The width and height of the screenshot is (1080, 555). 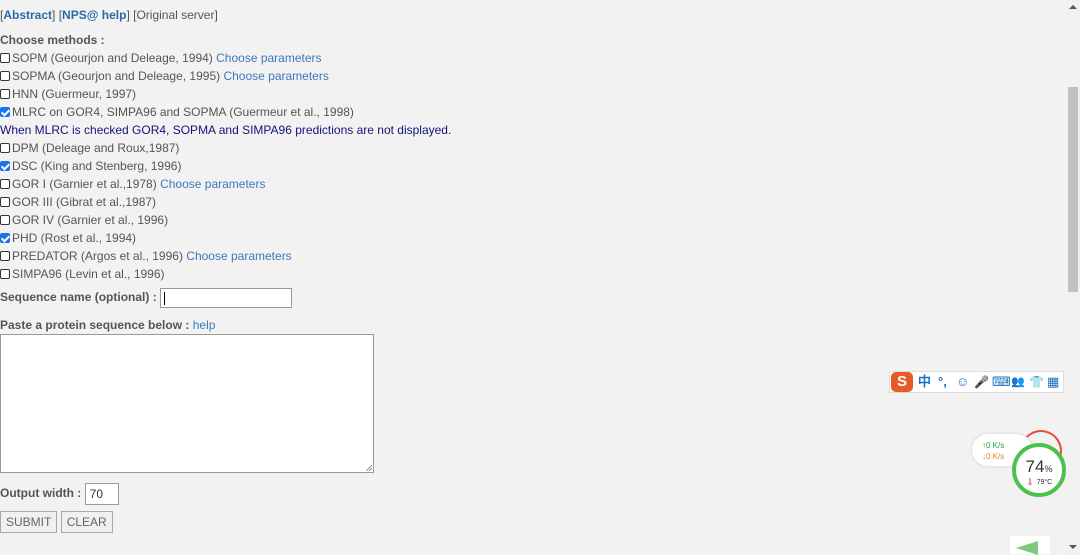 I want to click on method-checkbox-dsc, so click(x=5, y=166).